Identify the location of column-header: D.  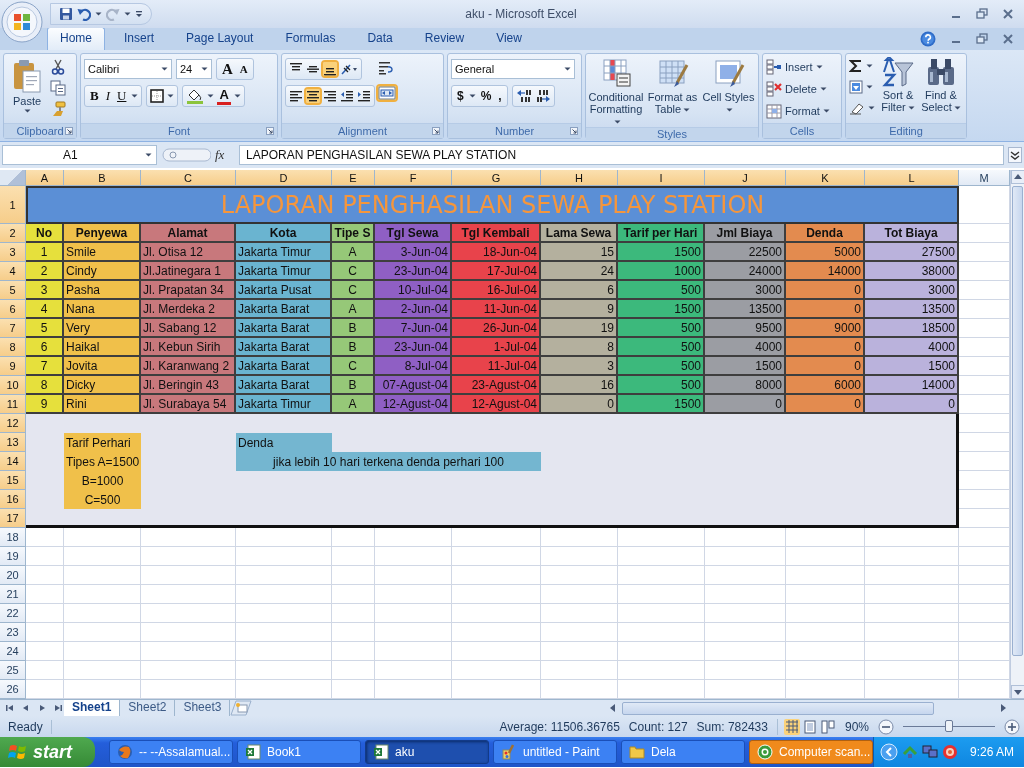
(284, 178).